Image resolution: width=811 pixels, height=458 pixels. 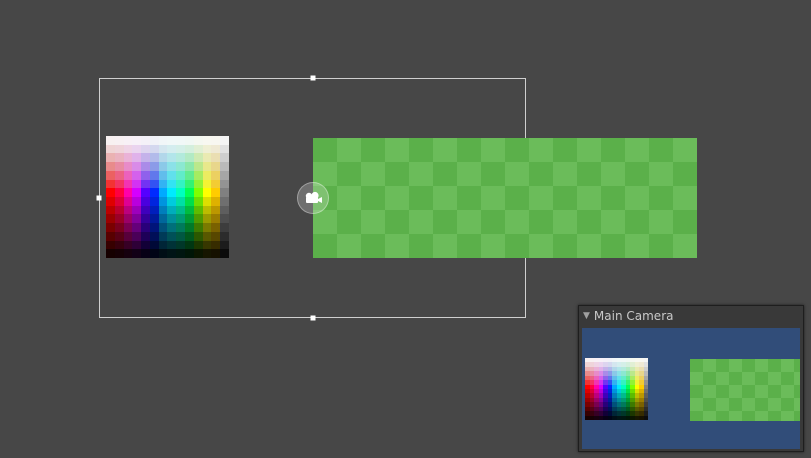 What do you see at coordinates (505, 198) in the screenshot?
I see `checkerboard-sprite` at bounding box center [505, 198].